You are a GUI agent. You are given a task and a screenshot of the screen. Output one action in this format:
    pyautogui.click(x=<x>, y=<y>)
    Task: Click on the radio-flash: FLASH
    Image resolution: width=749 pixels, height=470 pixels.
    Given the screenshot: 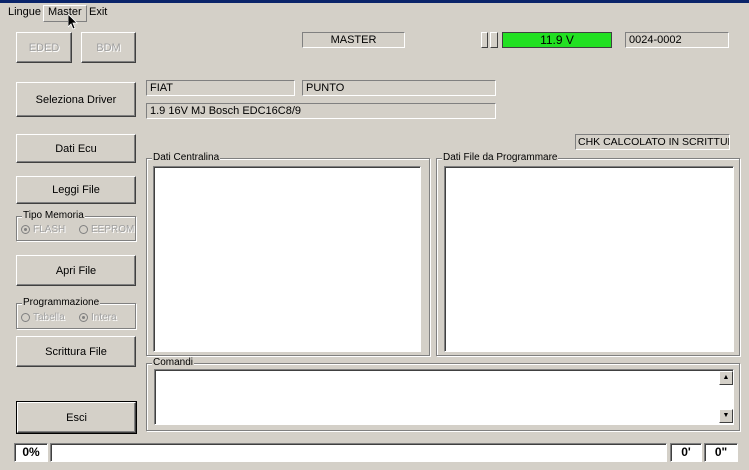 What is the action you would take?
    pyautogui.click(x=43, y=229)
    